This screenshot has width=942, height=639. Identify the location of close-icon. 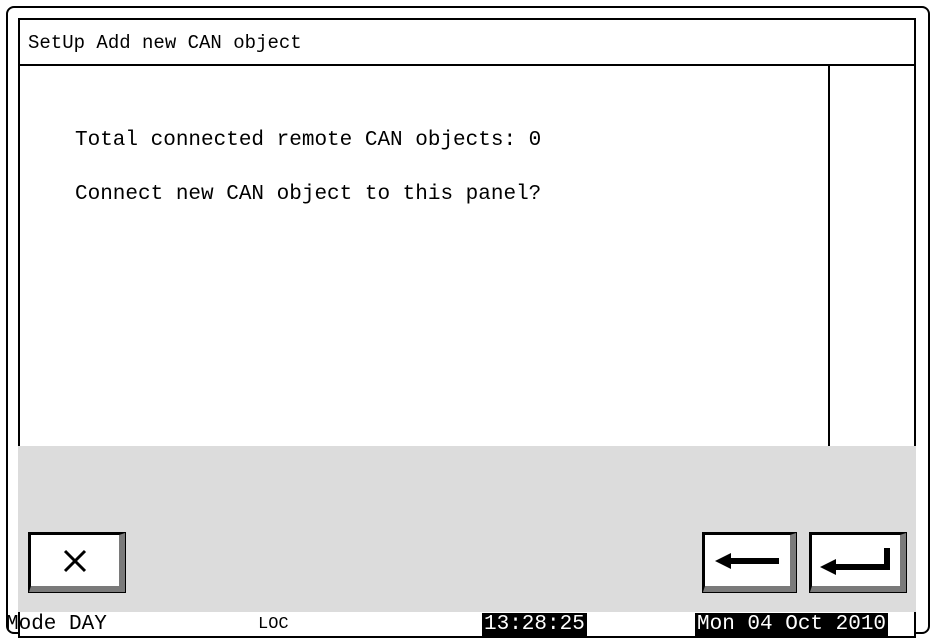
(75, 560).